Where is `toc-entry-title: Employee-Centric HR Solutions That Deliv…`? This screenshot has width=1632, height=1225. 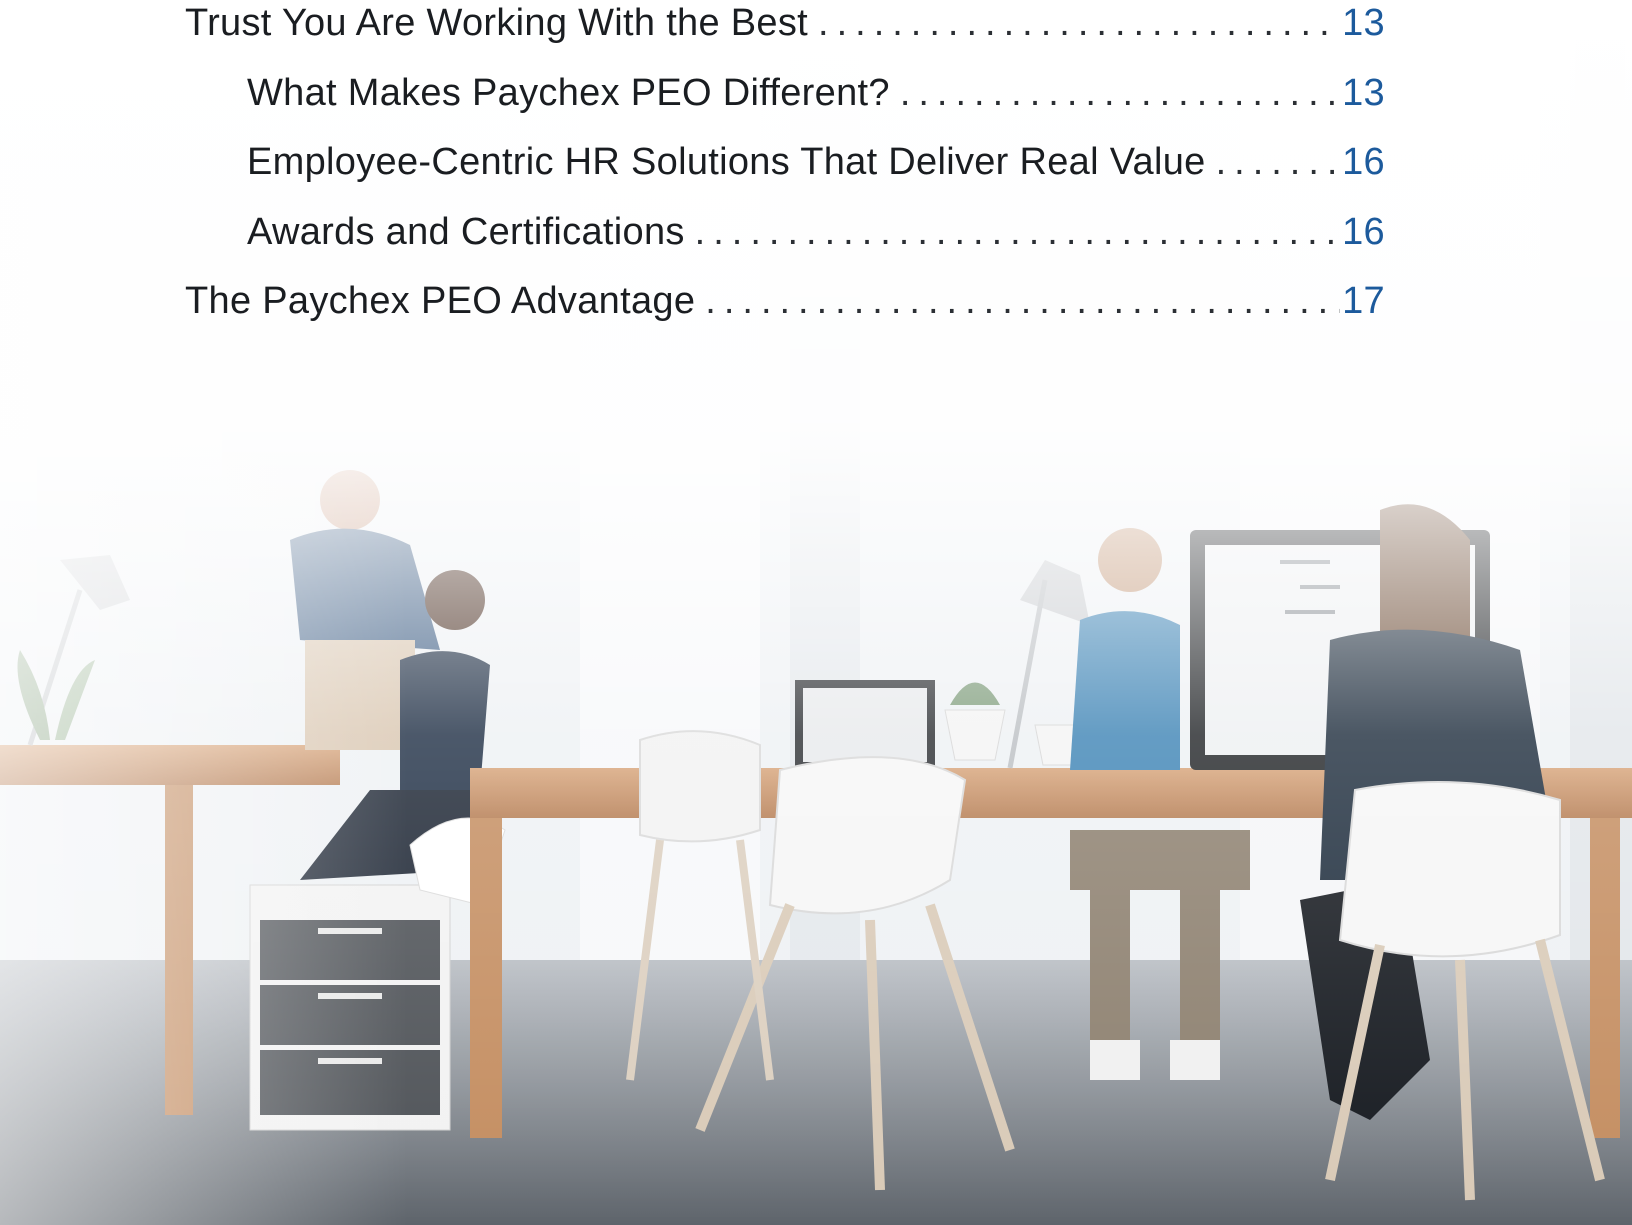
toc-entry-title: Employee-Centric HR Solutions That Deliv… is located at coordinates (726, 162).